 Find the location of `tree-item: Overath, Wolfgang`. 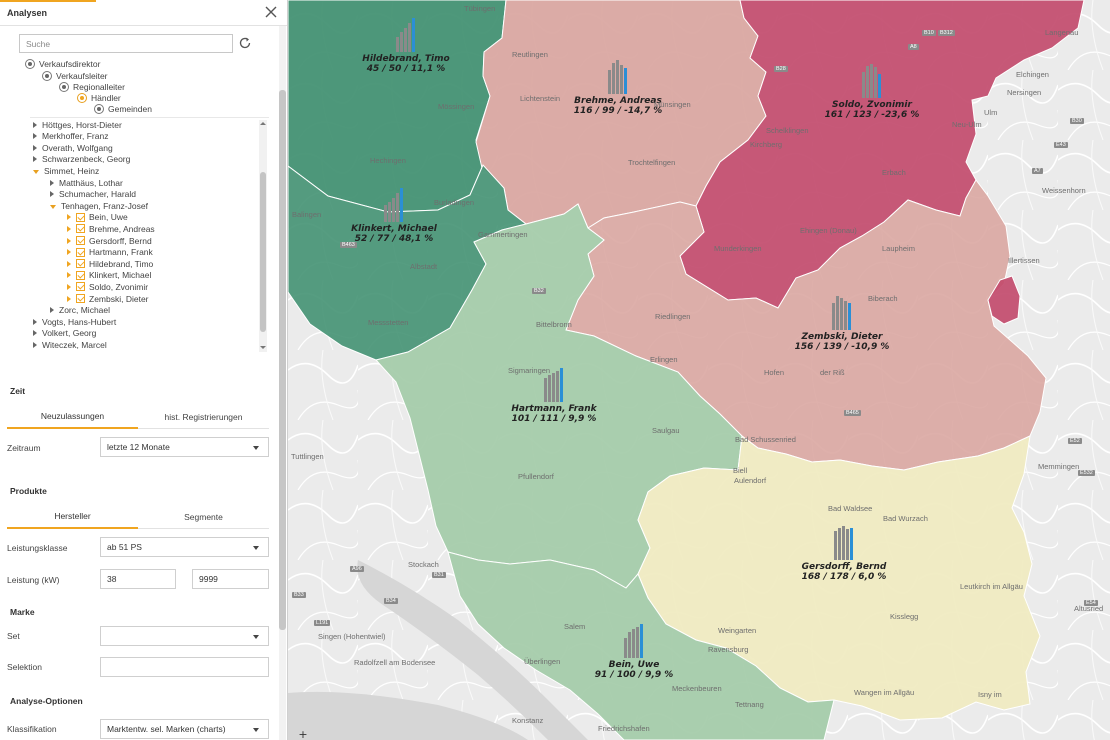

tree-item: Overath, Wolfgang is located at coordinates (73, 147).